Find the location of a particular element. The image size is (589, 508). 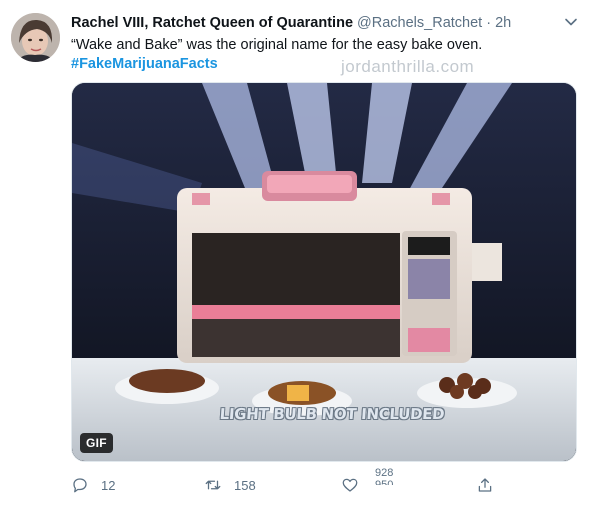

like-count: 928 950 is located at coordinates (384, 476).